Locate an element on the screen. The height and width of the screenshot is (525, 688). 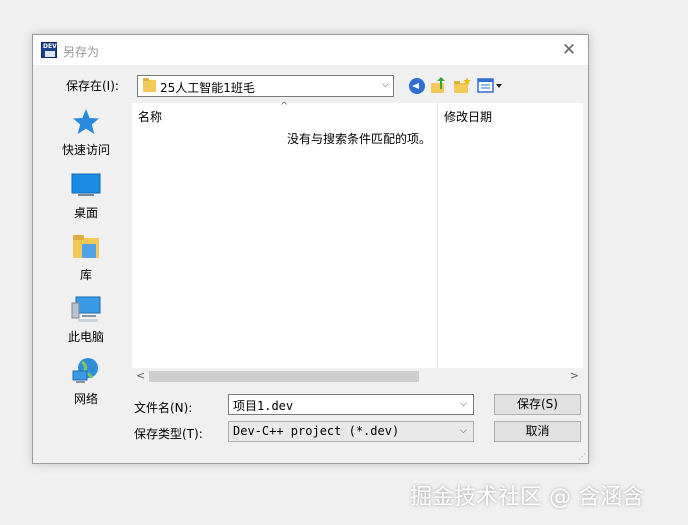
save-button: 保存(S) is located at coordinates (537, 404).